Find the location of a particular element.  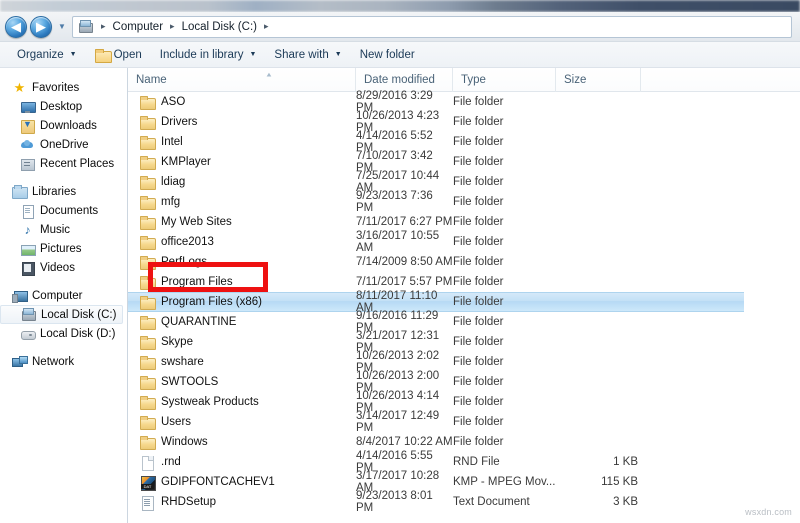

cell-date-modified: 9/23/2013 7:36 PM is located at coordinates (394, 202).